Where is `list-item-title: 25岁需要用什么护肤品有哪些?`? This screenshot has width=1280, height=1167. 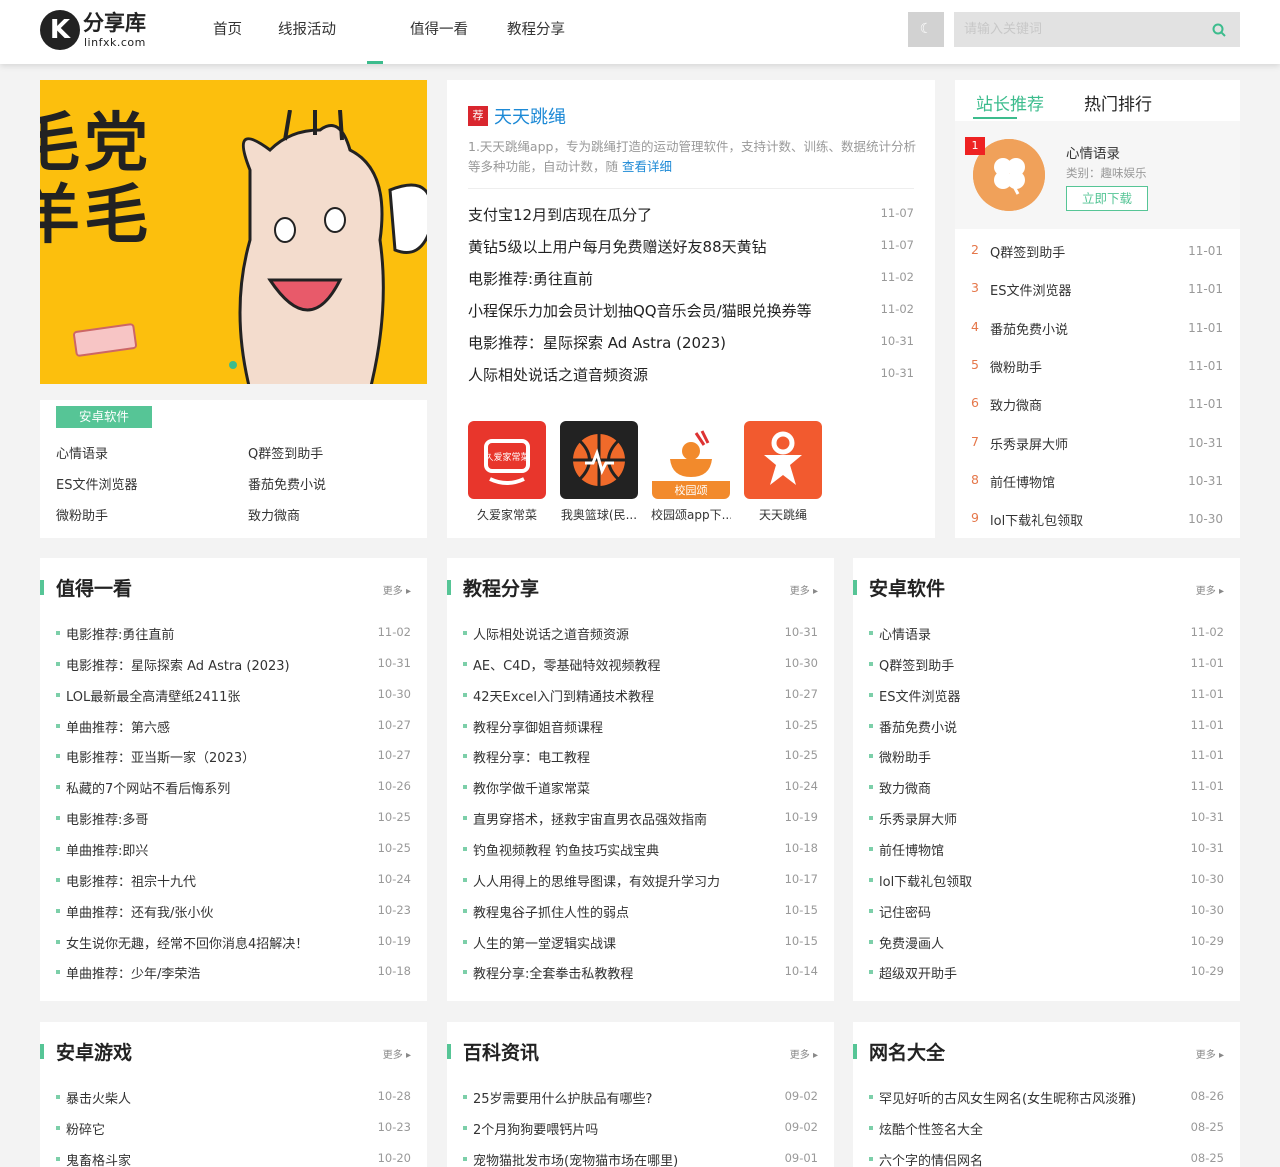 list-item-title: 25岁需要用什么护肤品有哪些? is located at coordinates (562, 1097).